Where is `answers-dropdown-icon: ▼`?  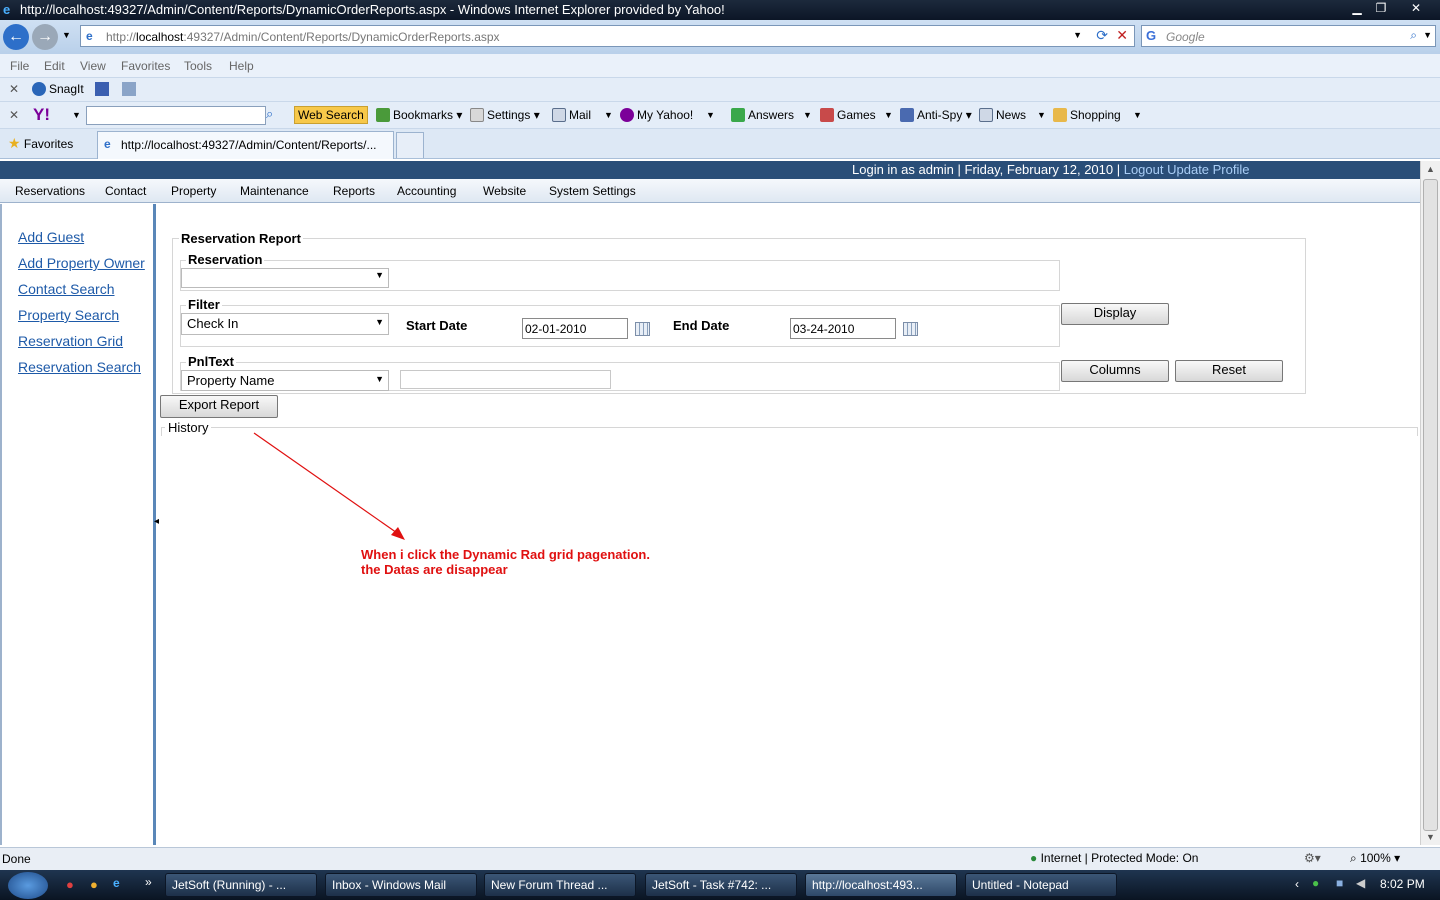
answers-dropdown-icon: ▼ is located at coordinates (807, 115).